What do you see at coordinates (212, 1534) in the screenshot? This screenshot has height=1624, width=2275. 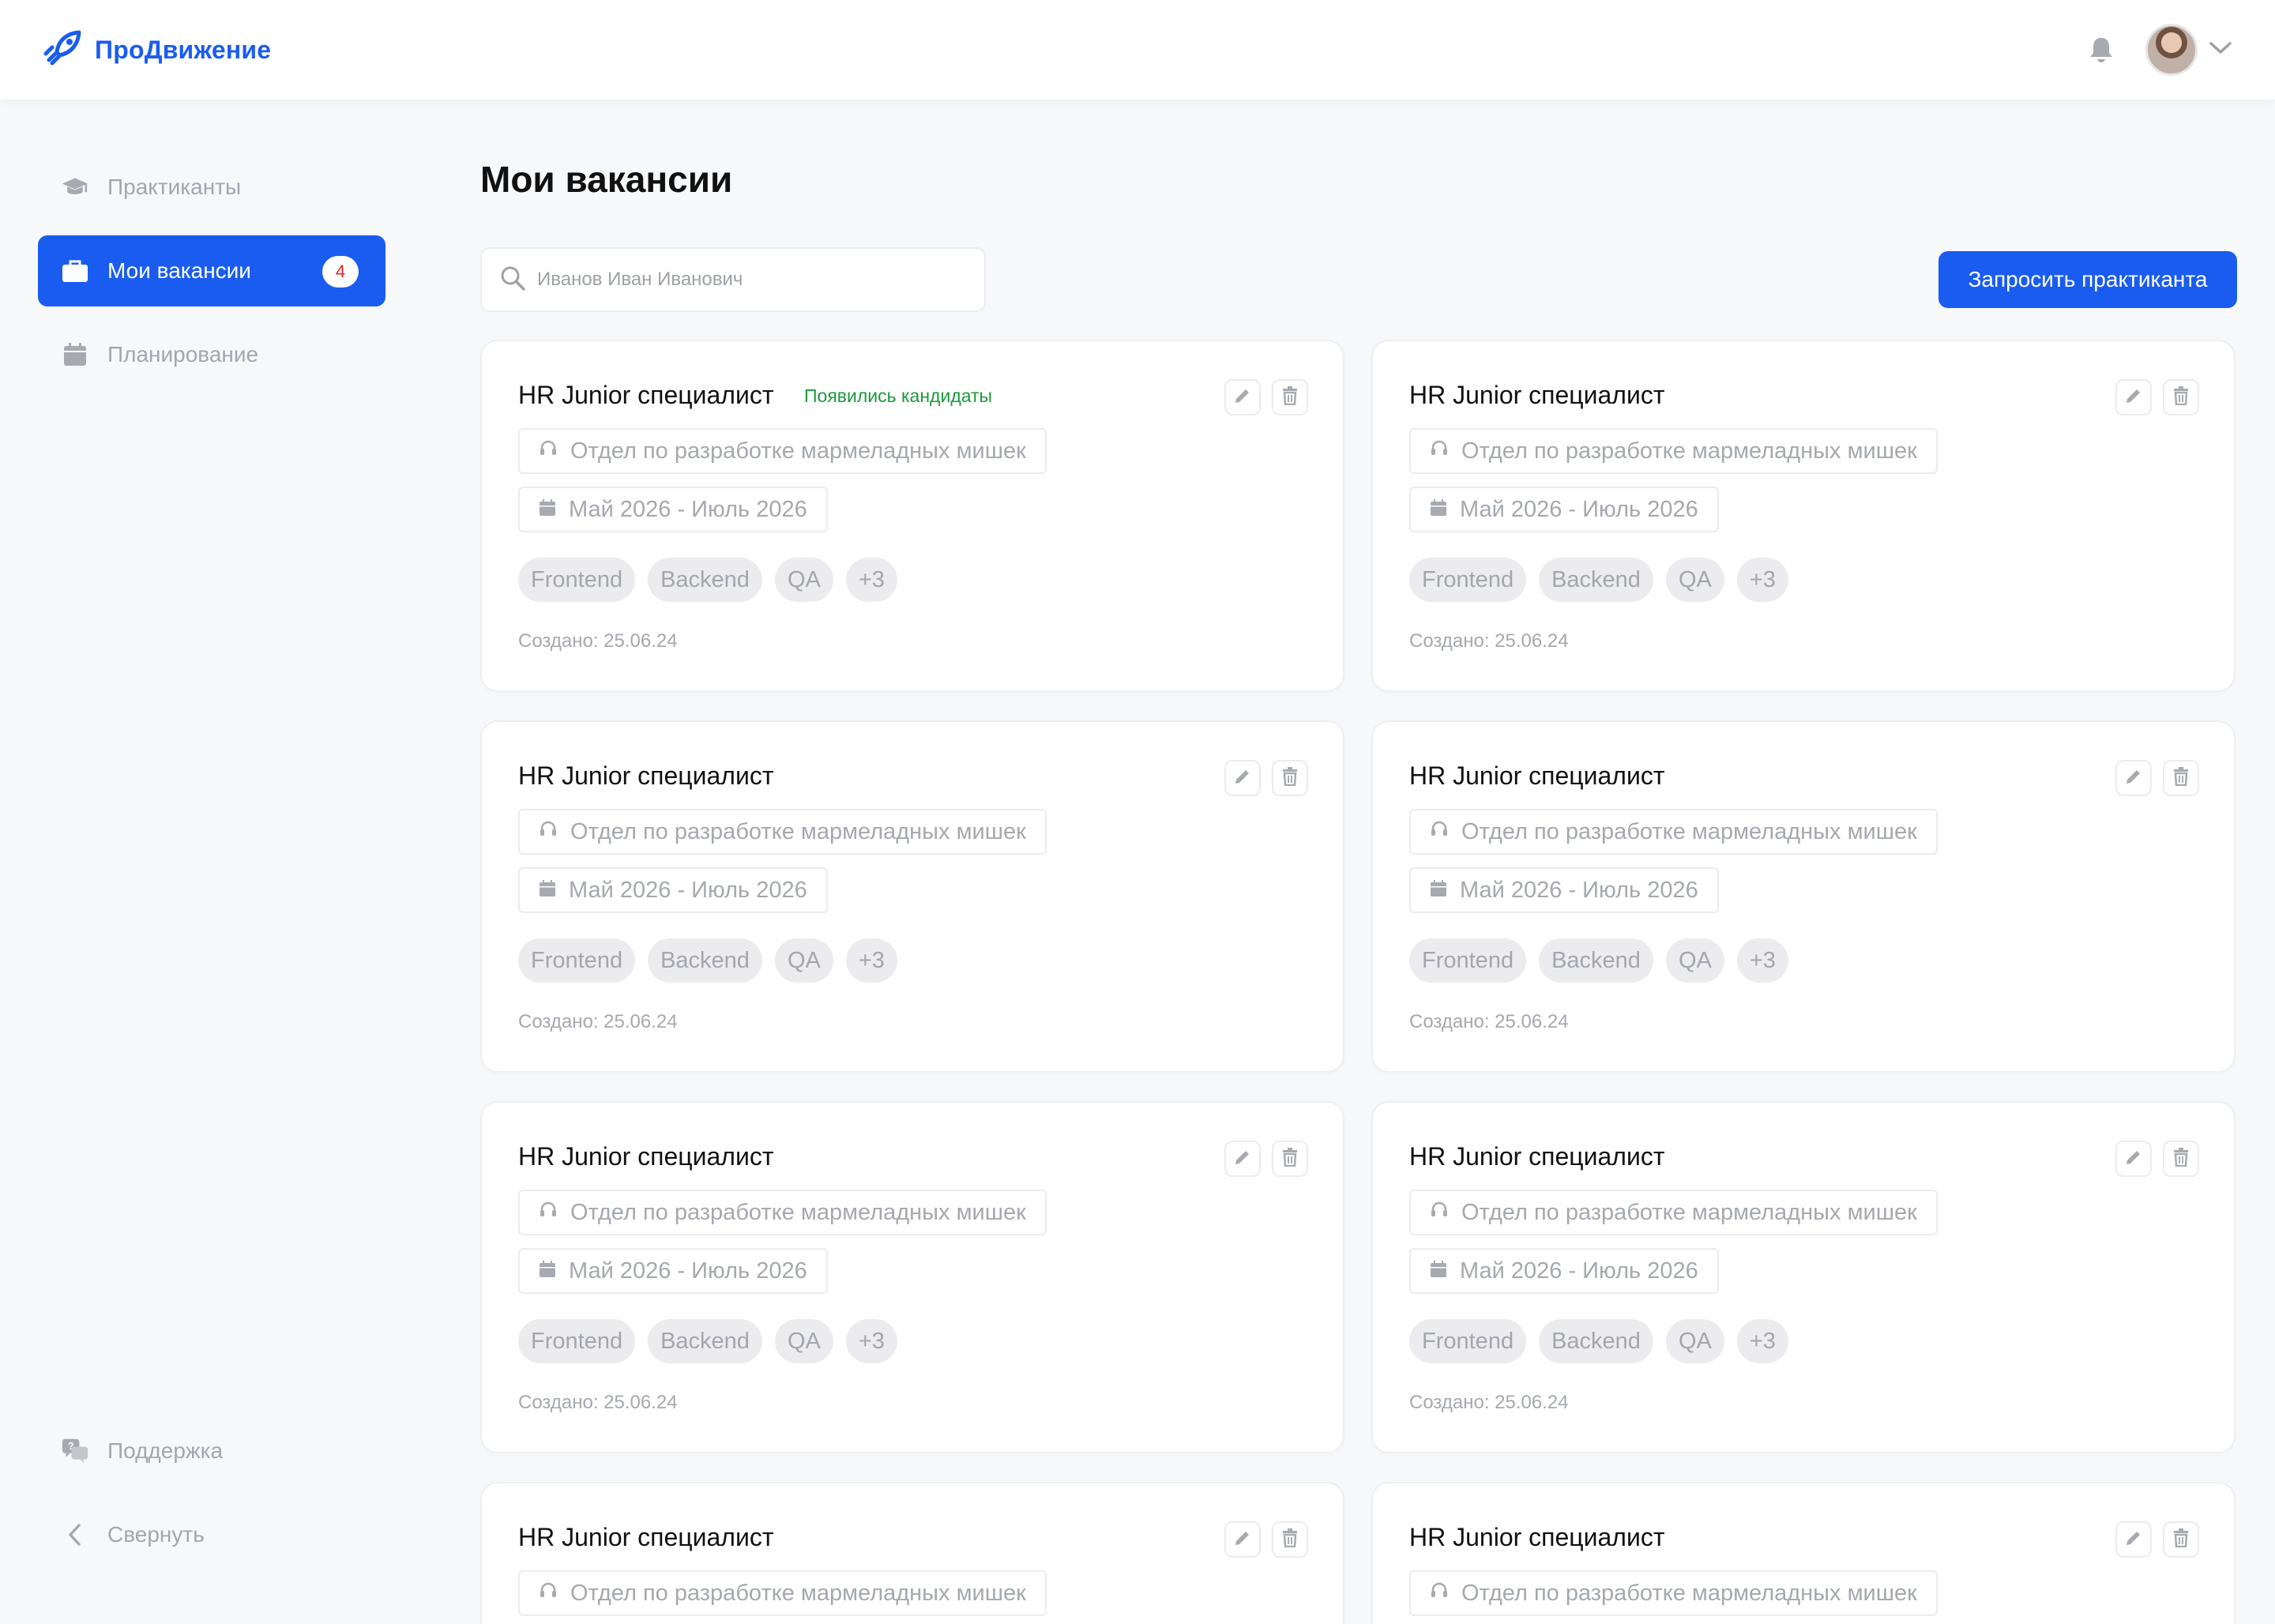 I see `collapse-sidebar-button: Свернуть` at bounding box center [212, 1534].